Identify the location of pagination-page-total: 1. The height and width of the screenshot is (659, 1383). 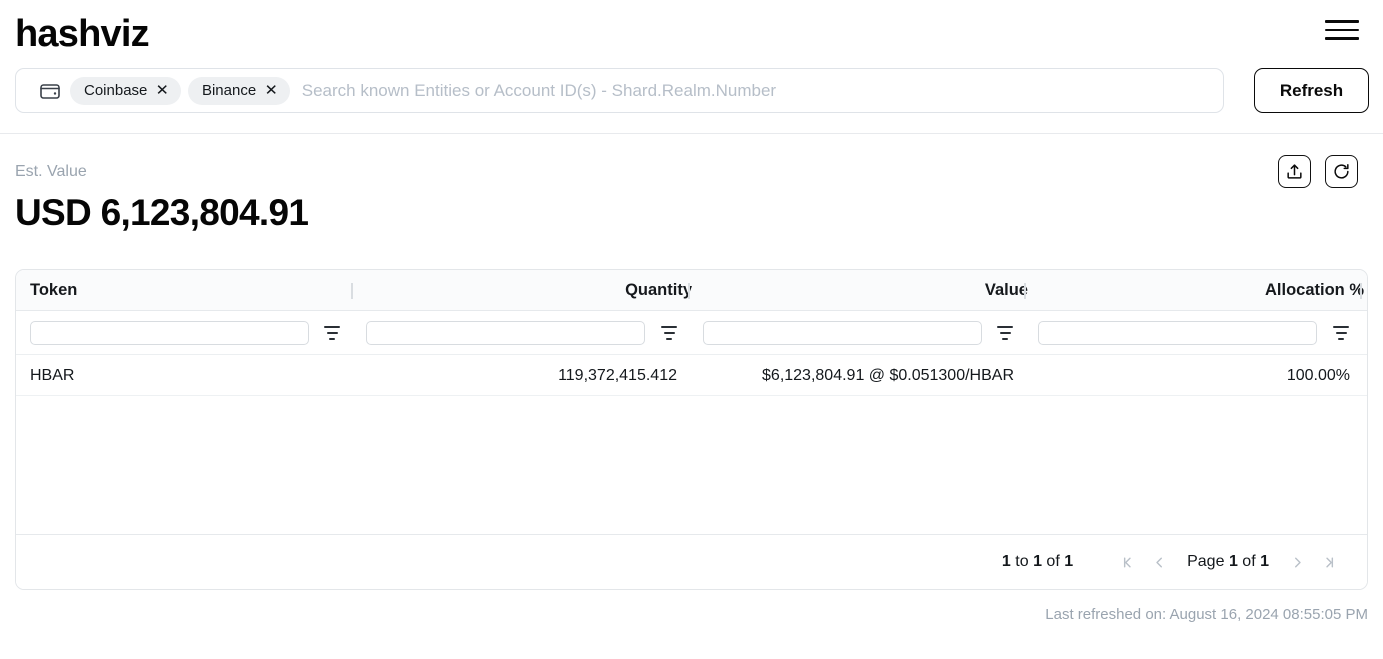
(1264, 561).